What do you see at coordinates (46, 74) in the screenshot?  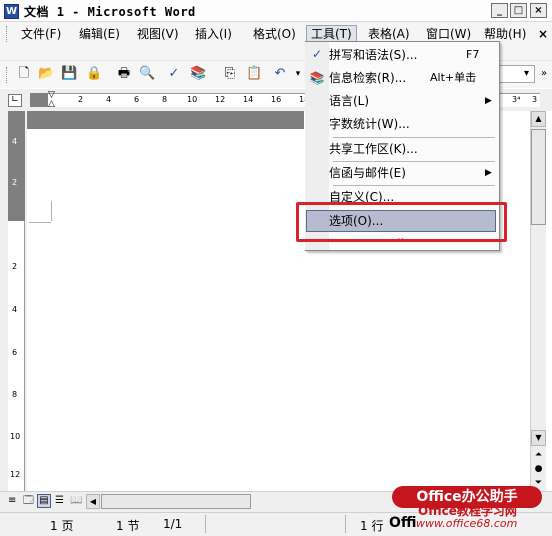 I see `open-folder-icon: 📂` at bounding box center [46, 74].